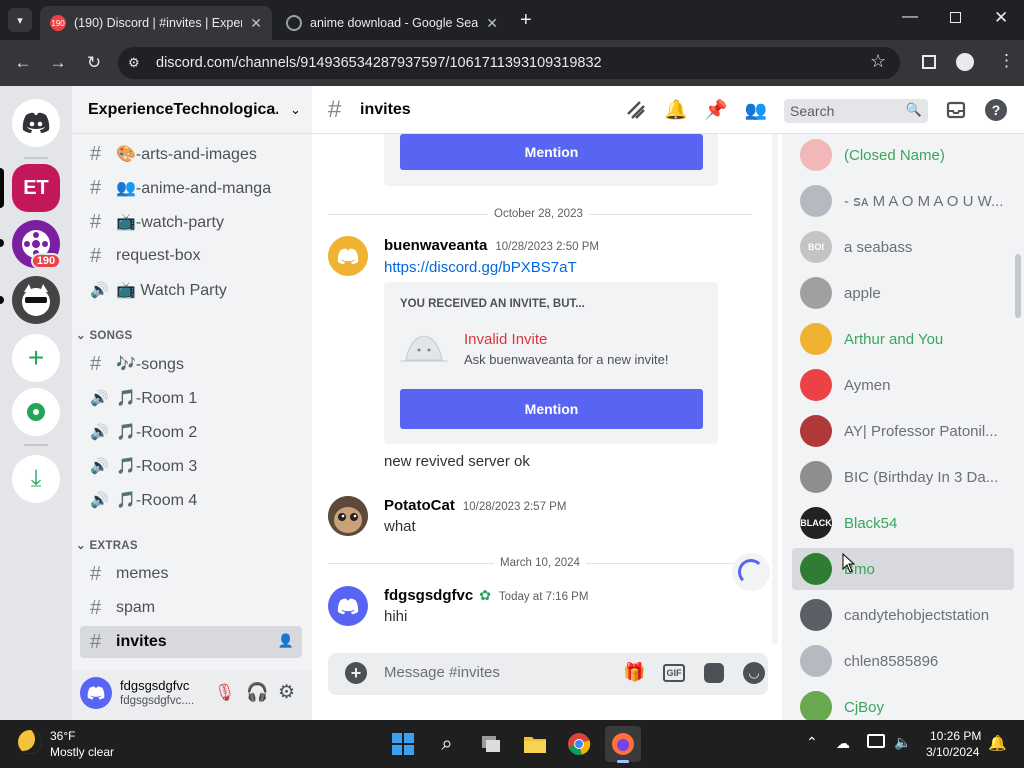  I want to click on member-list-icon: 👥, so click(756, 110).